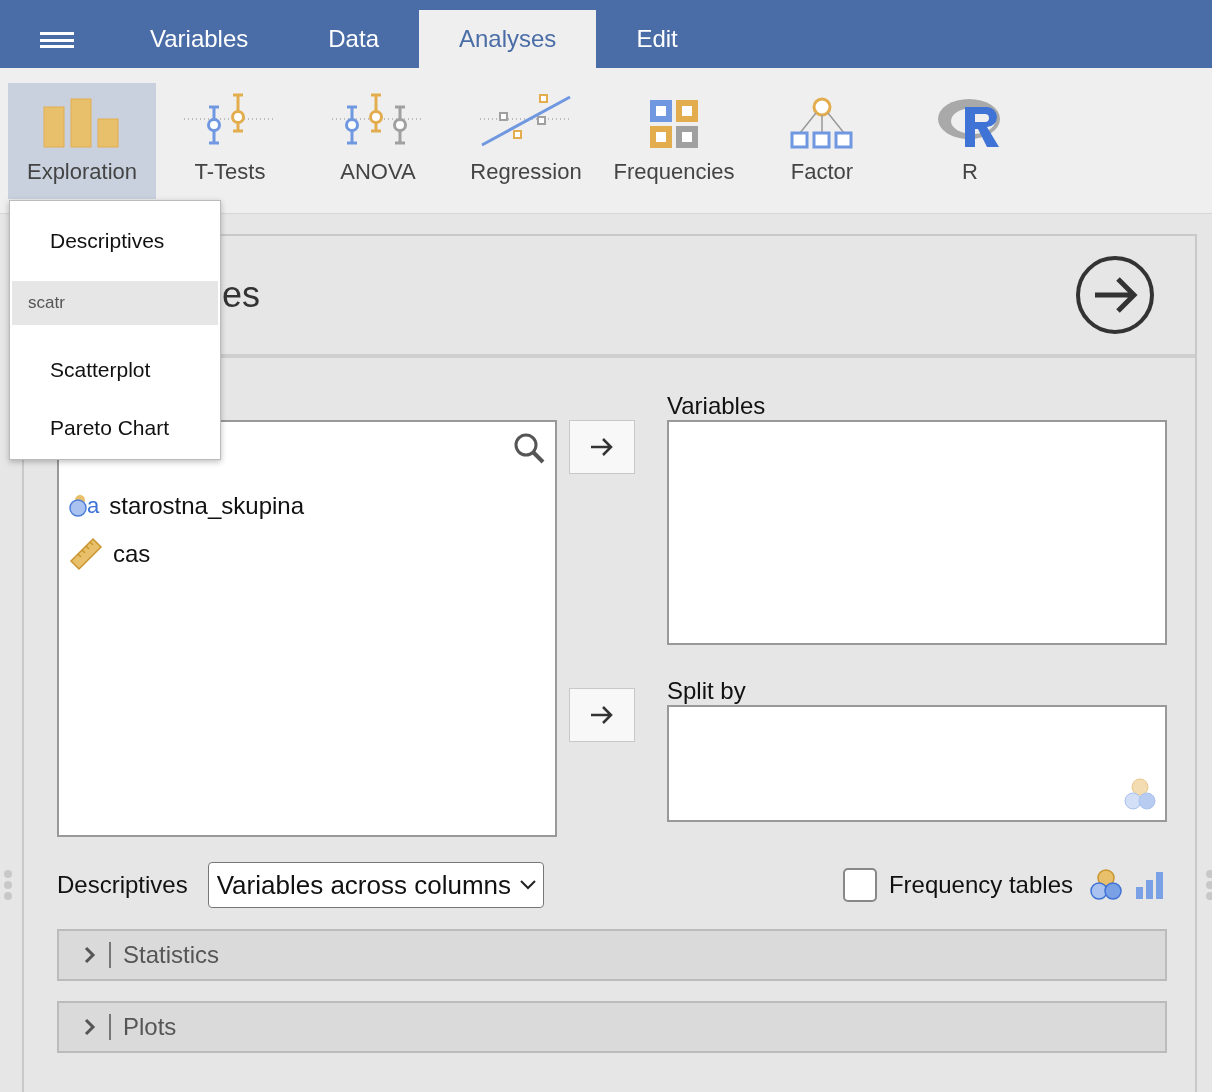 This screenshot has height=1092, width=1212. Describe the element at coordinates (980, 885) in the screenshot. I see `checkbox-label: Frequency tables` at that location.